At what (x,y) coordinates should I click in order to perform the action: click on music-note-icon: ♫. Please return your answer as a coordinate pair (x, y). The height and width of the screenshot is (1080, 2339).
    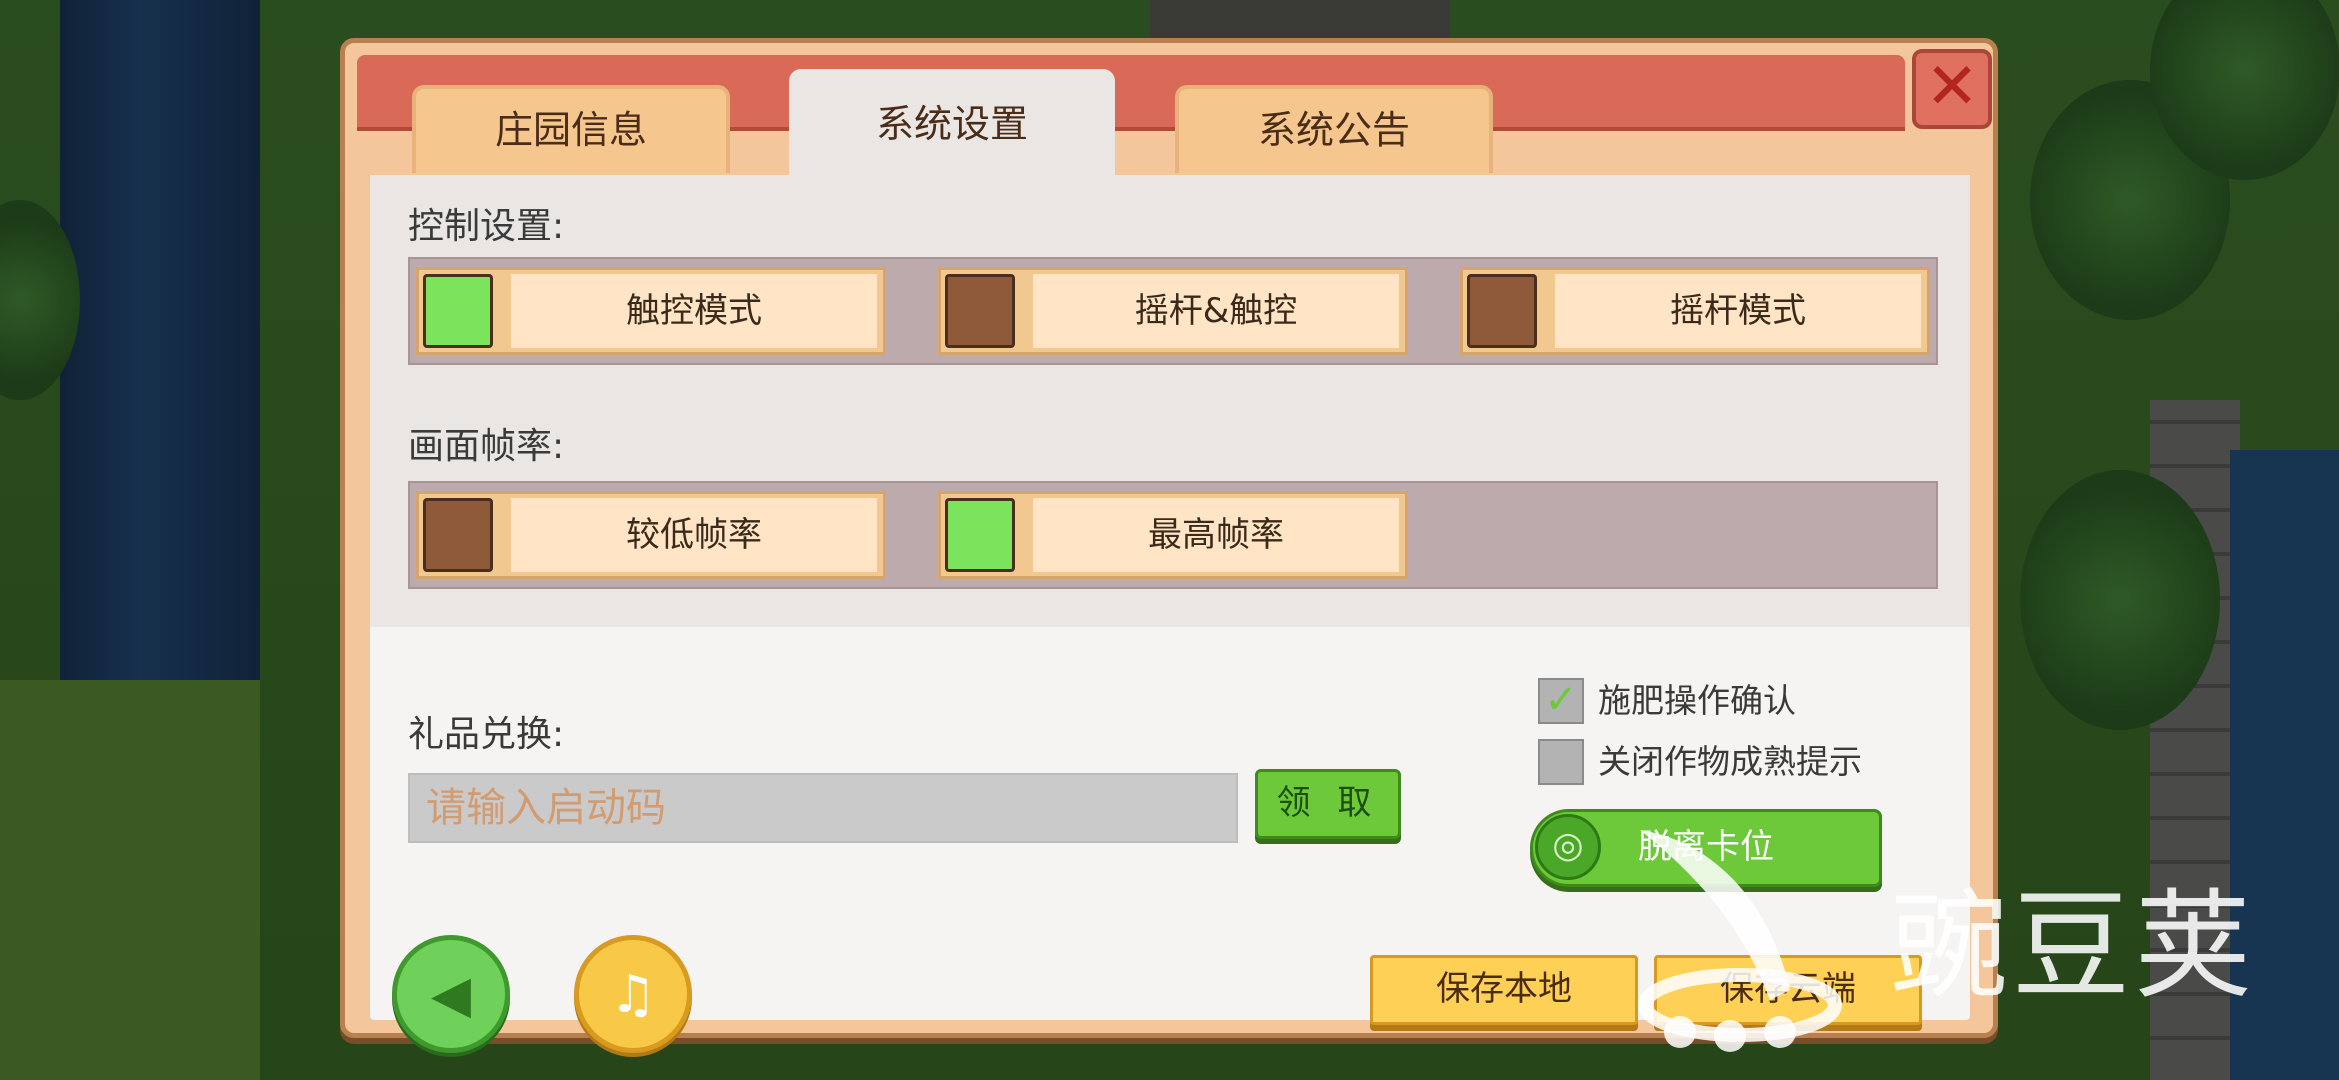
    Looking at the image, I should click on (633, 995).